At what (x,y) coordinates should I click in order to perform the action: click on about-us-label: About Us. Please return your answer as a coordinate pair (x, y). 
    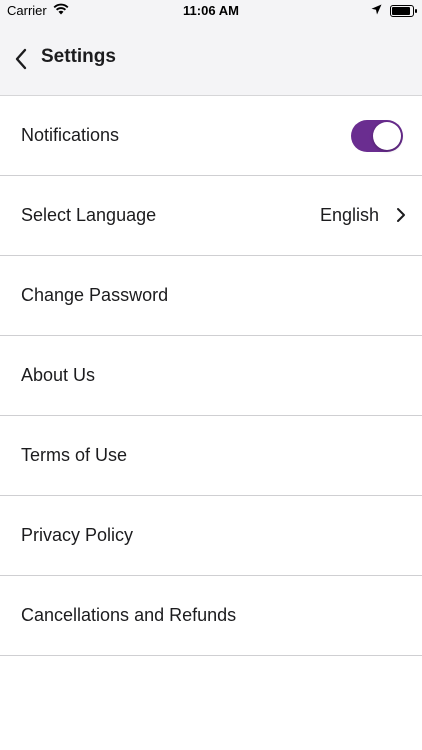
    Looking at the image, I should click on (58, 375).